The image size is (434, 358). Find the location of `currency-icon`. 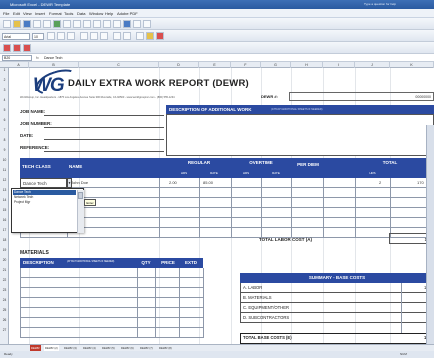

currency-icon is located at coordinates (117, 36).